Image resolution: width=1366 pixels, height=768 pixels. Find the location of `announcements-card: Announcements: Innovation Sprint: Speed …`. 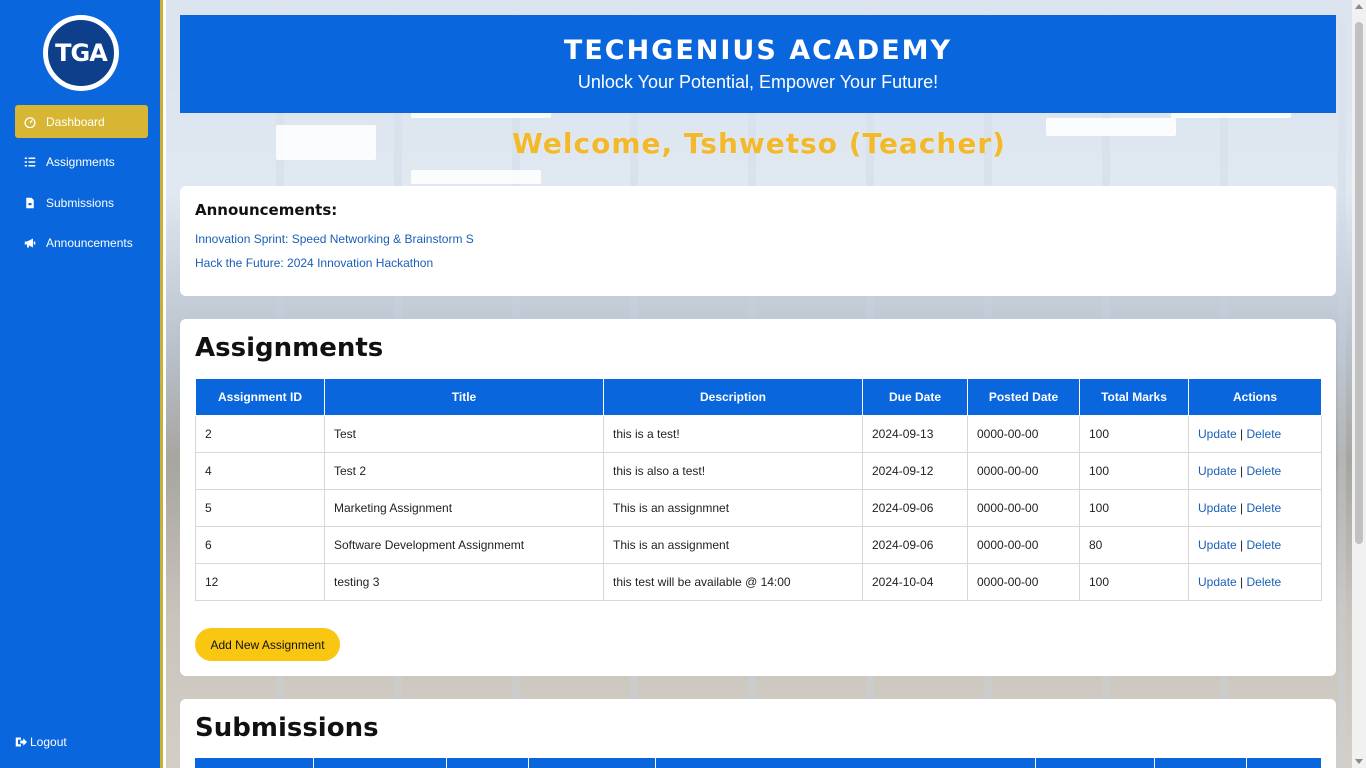

announcements-card: Announcements: Innovation Sprint: Speed … is located at coordinates (758, 241).